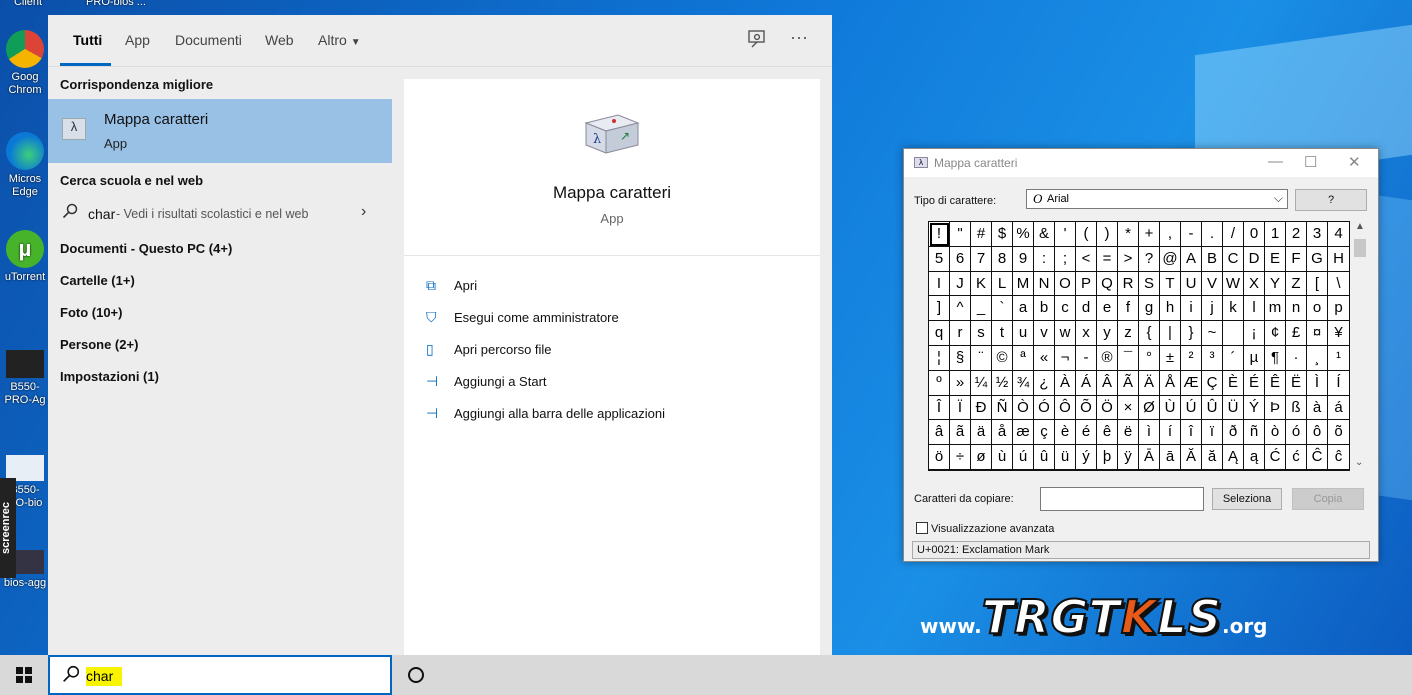  I want to click on char-cell: 9, so click(1023, 259).